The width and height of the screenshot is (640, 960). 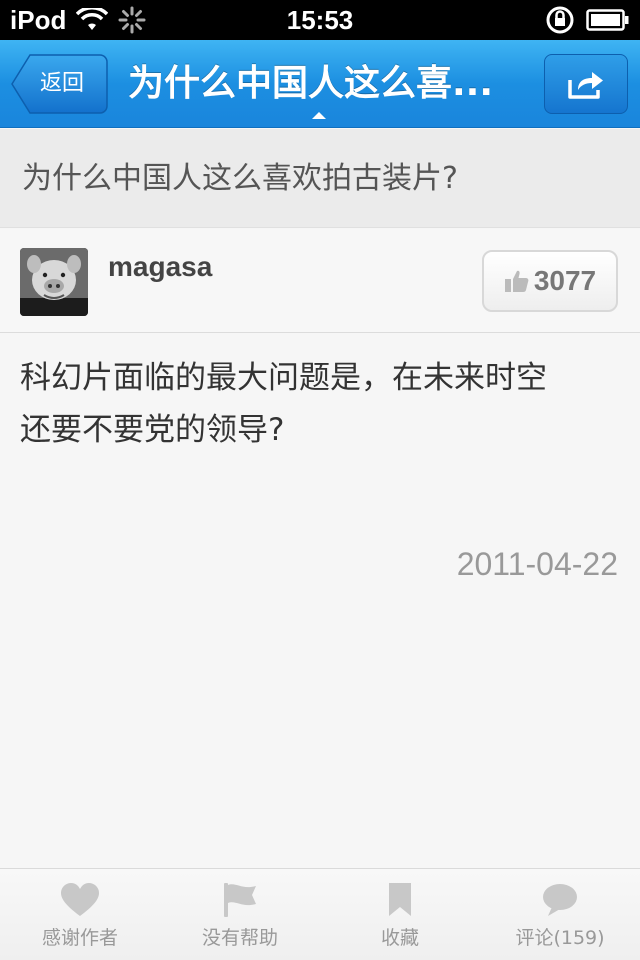 I want to click on share-button, so click(x=586, y=84).